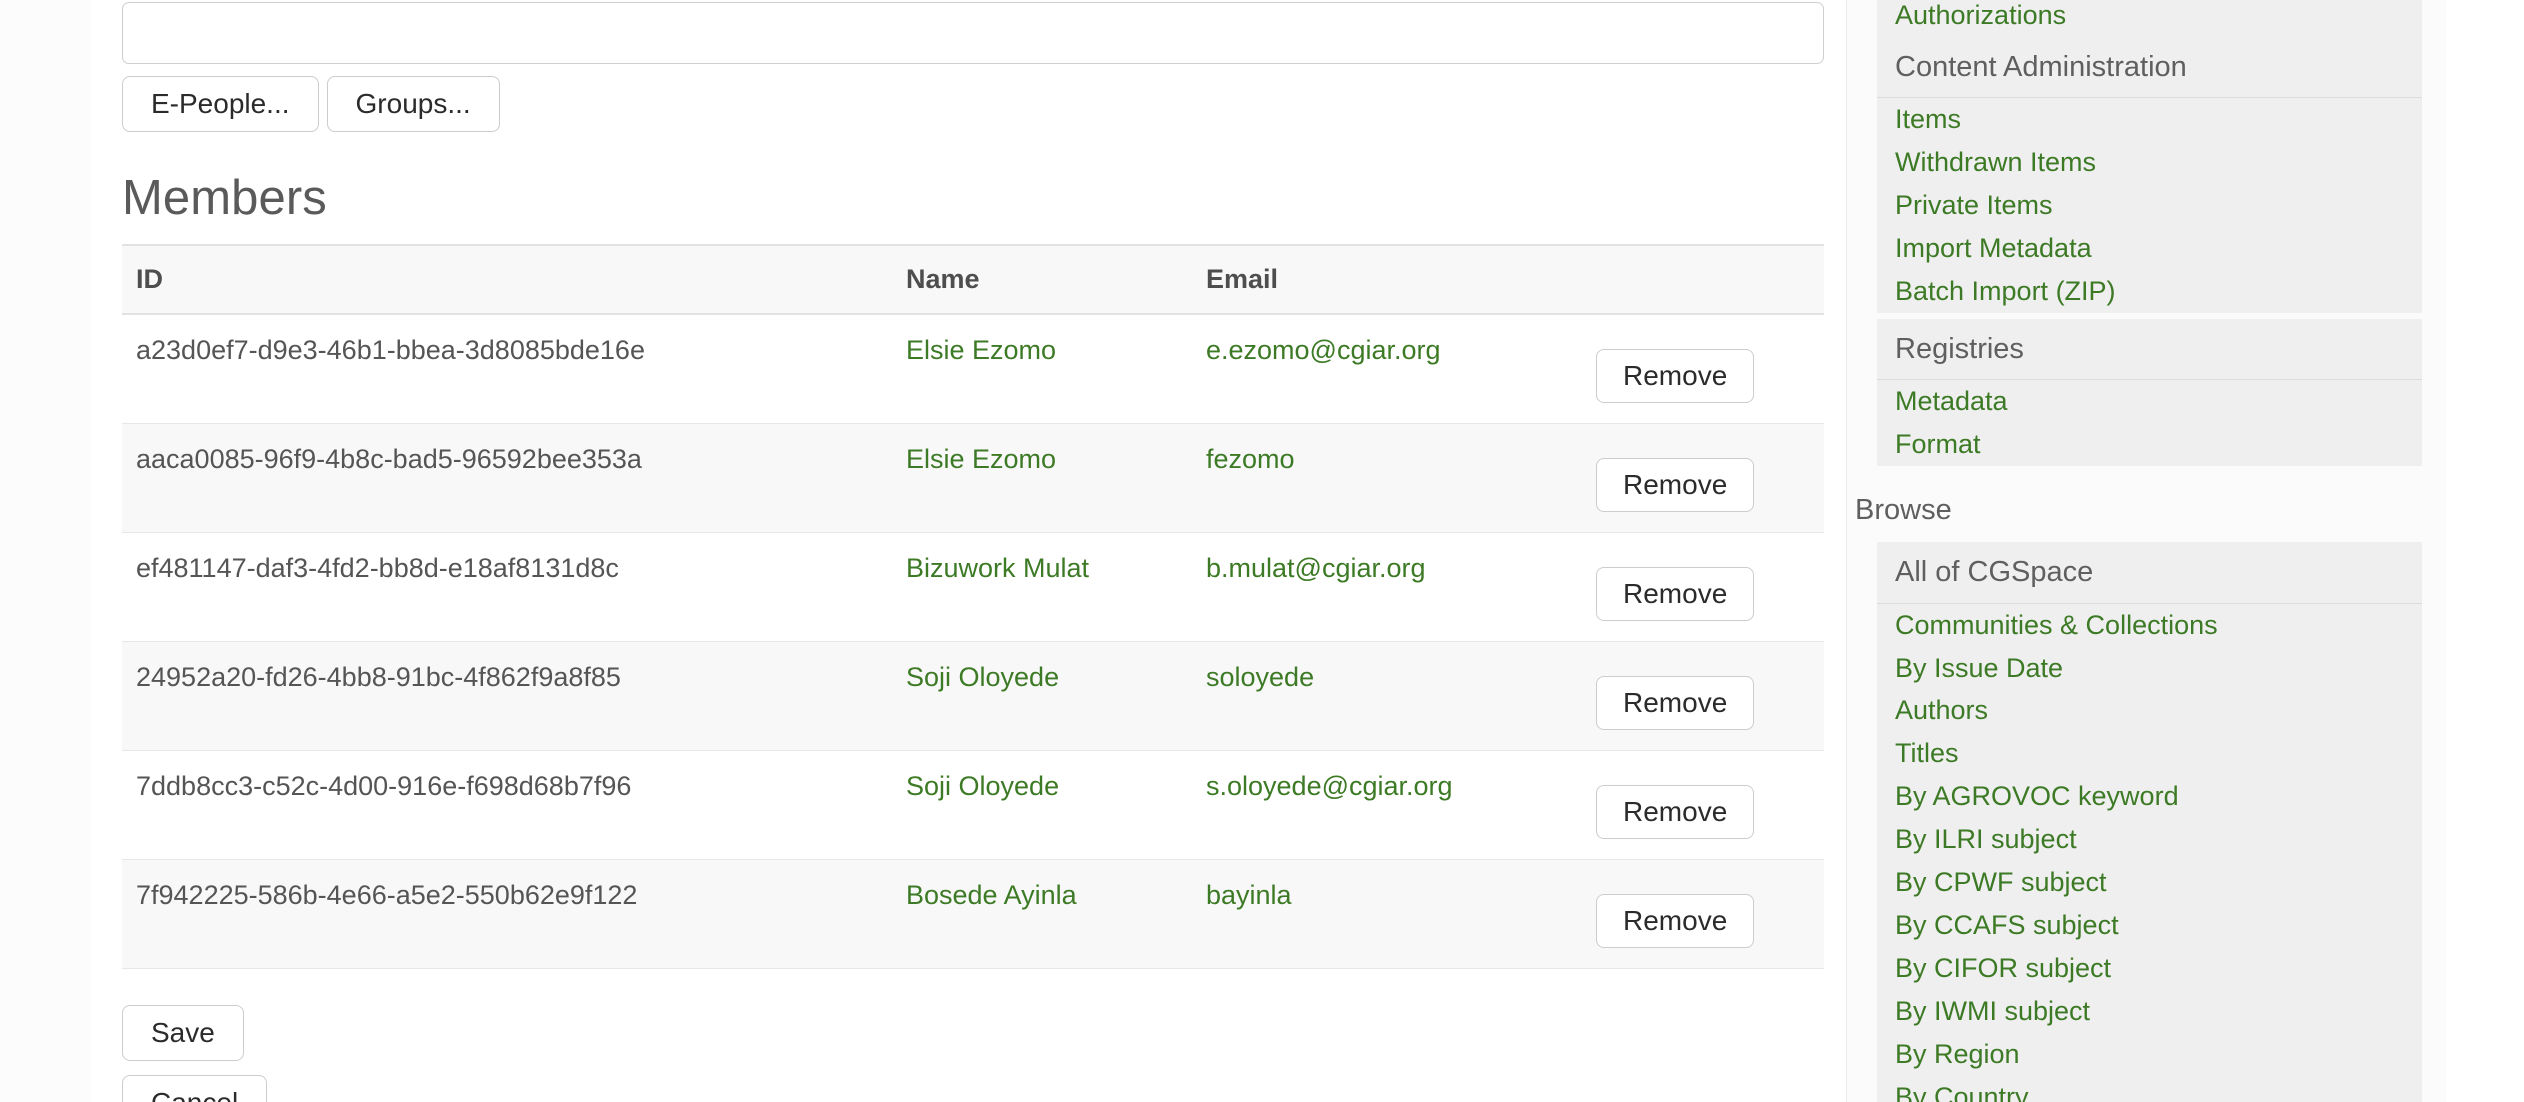 The width and height of the screenshot is (2524, 1102). I want to click on list-item: Communities & Collections, so click(2149, 625).